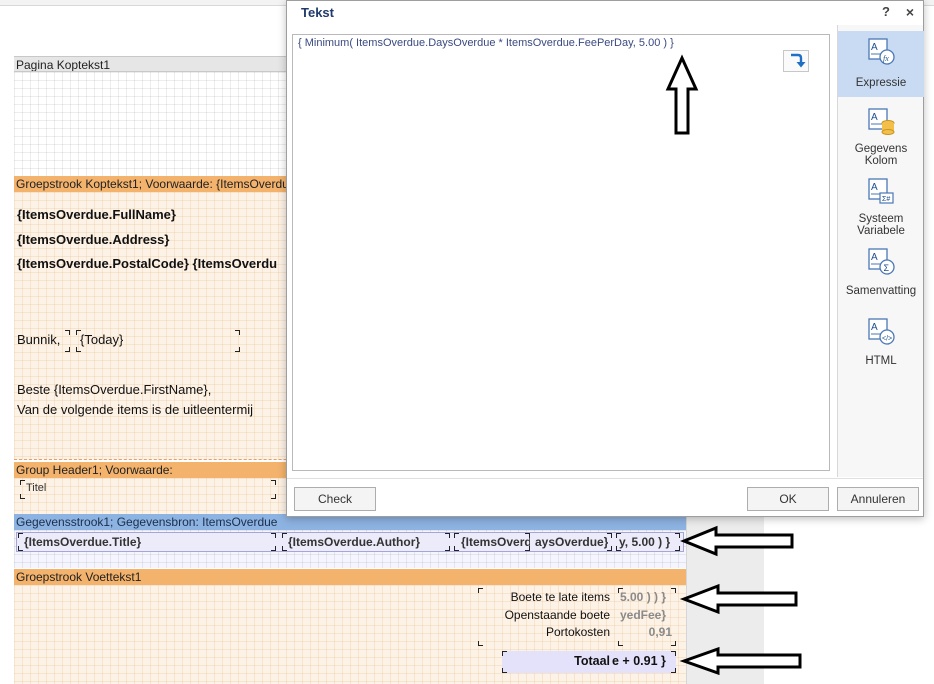  I want to click on annotation-arrow-late-items, so click(738, 599).